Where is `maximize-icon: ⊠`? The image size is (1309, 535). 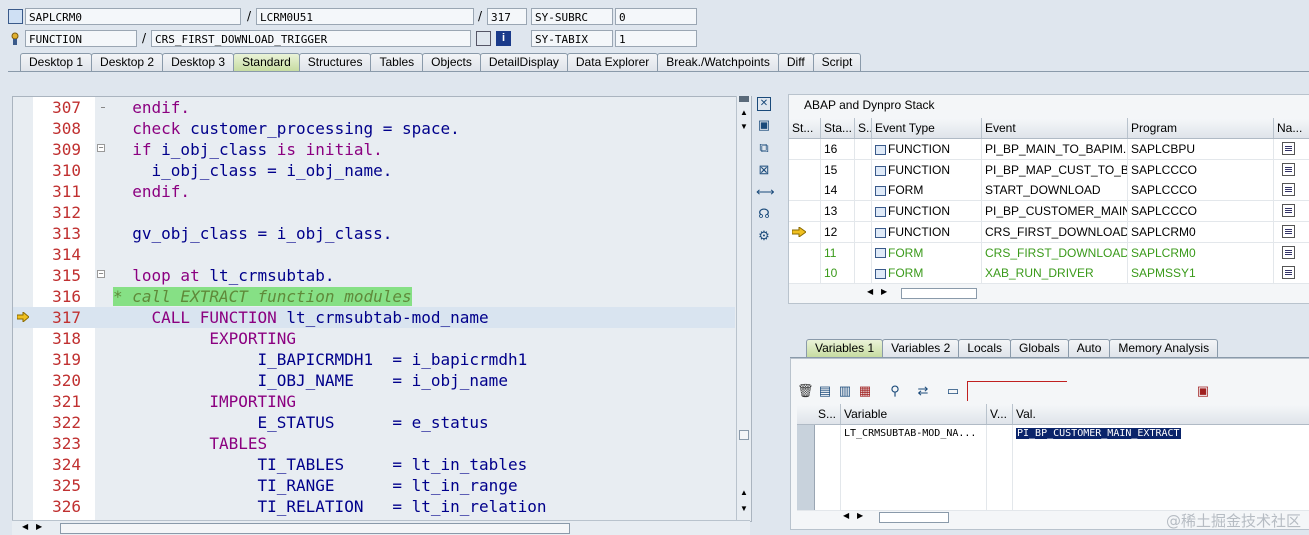 maximize-icon: ⊠ is located at coordinates (764, 170).